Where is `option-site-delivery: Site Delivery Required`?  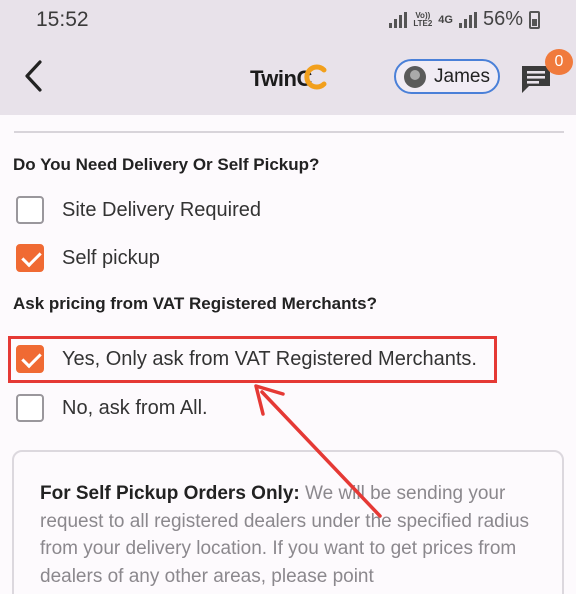
option-site-delivery: Site Delivery Required is located at coordinates (138, 210).